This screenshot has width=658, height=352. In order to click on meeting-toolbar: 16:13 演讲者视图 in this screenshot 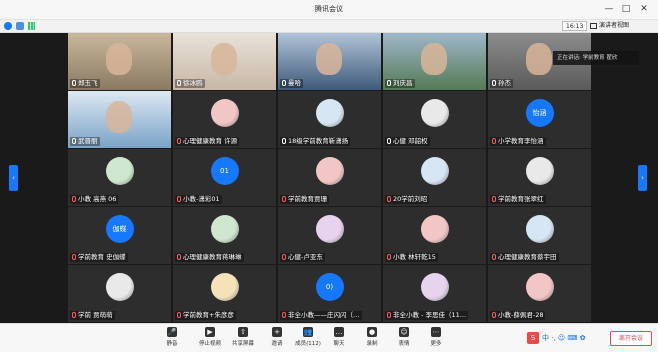, I will do `click(329, 26)`.